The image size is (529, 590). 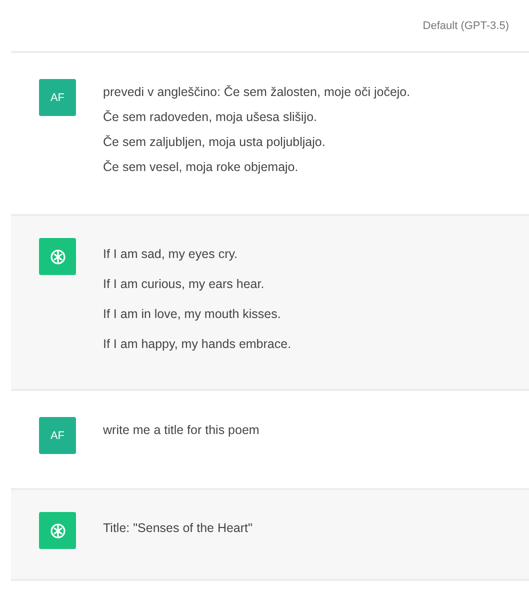 I want to click on model-label: Default (GPT-3.5), so click(x=465, y=26).